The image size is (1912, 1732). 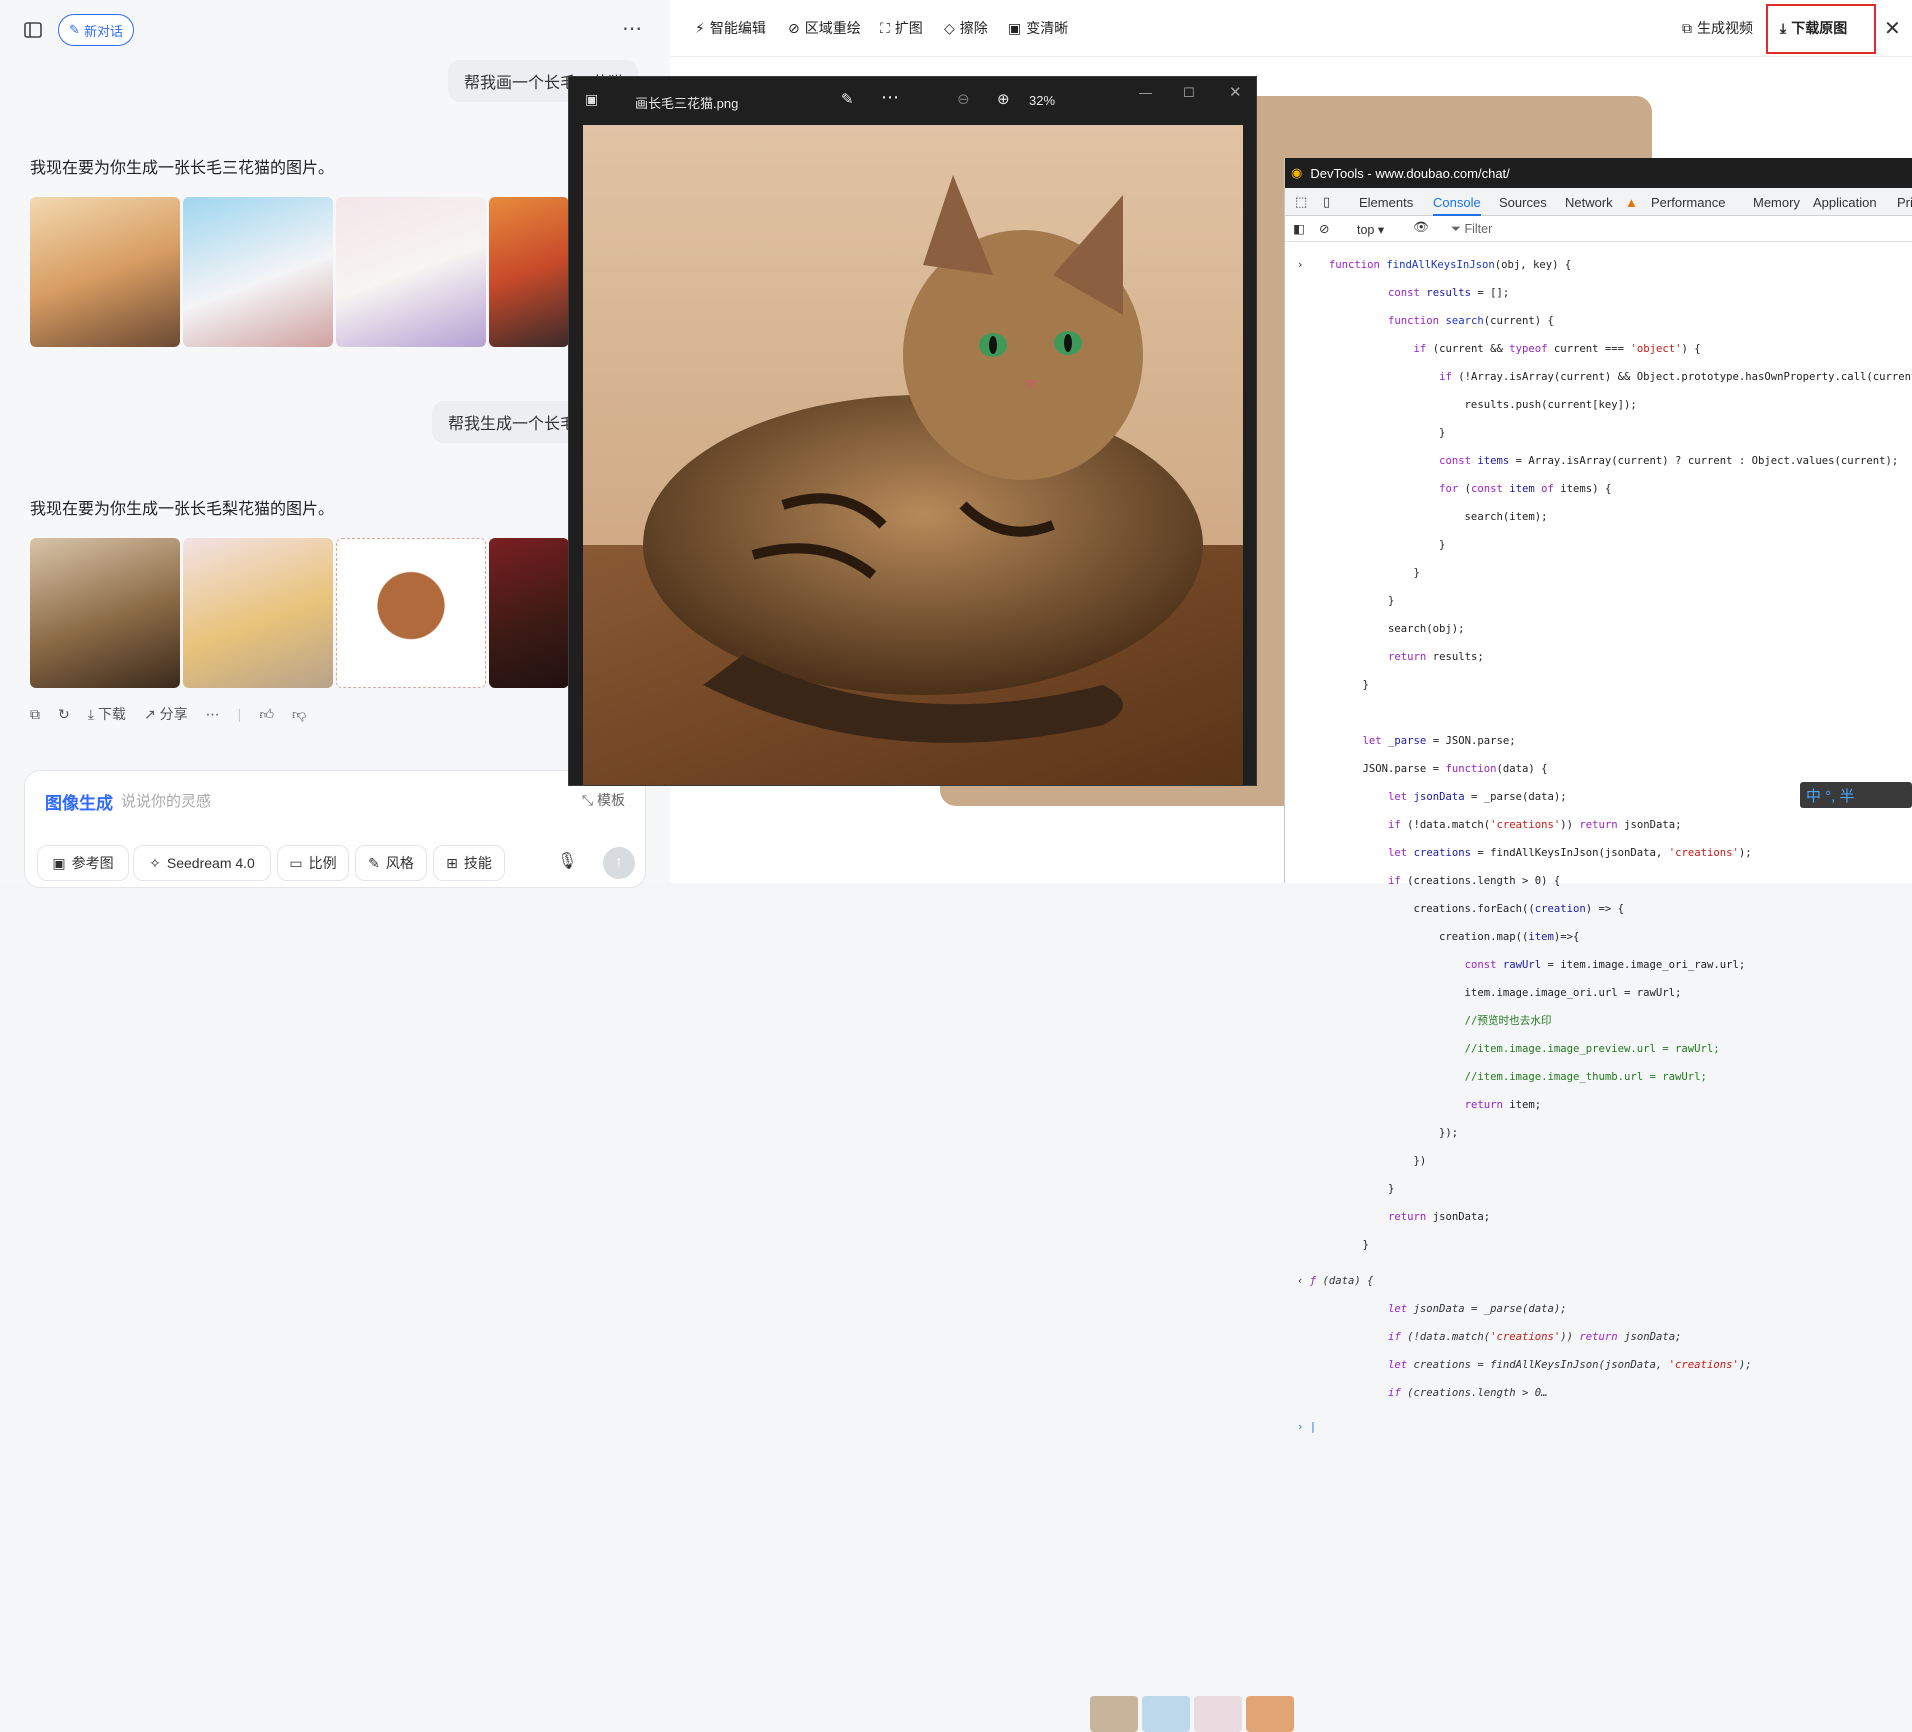 I want to click on chrome-icon: ◉, so click(x=1297, y=172).